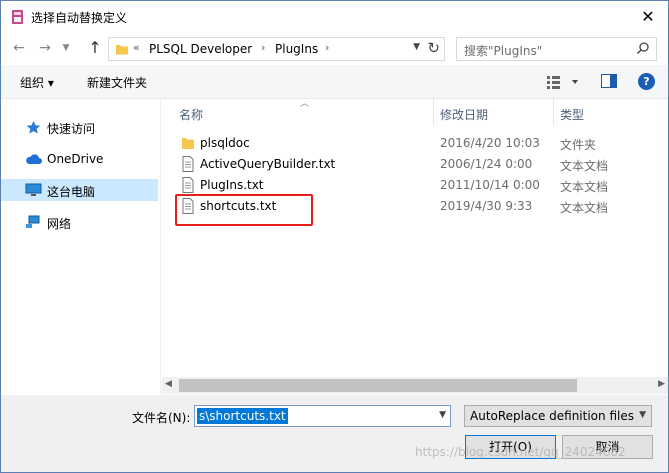 This screenshot has height=473, width=669. I want to click on filename-history-chevron-down-icon: ▼, so click(442, 415).